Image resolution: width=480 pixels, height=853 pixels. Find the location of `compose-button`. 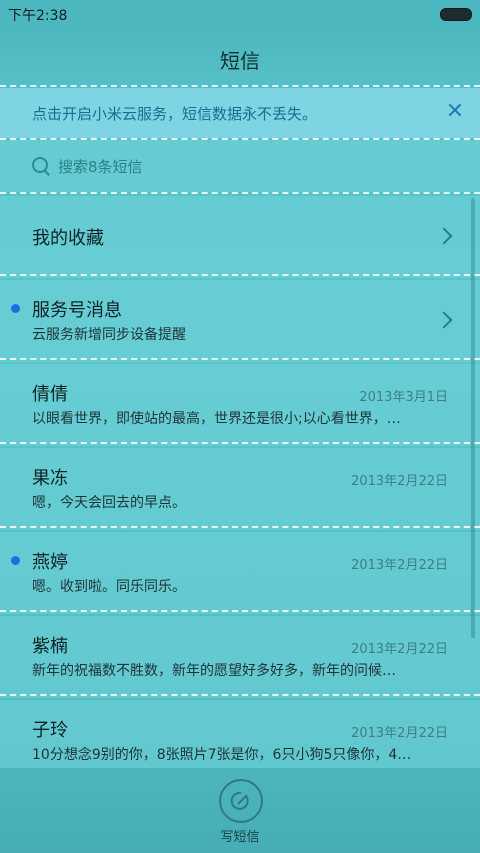

compose-button is located at coordinates (241, 801).